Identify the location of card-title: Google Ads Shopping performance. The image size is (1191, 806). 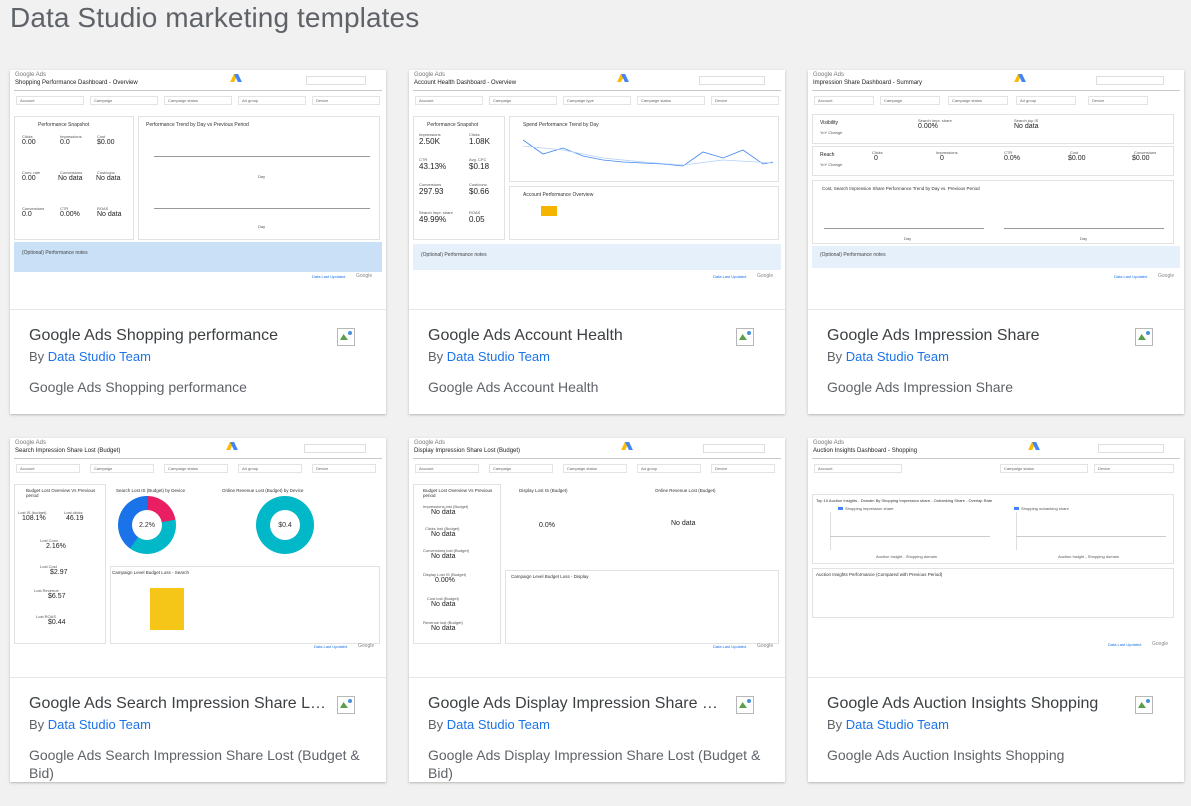
(178, 336).